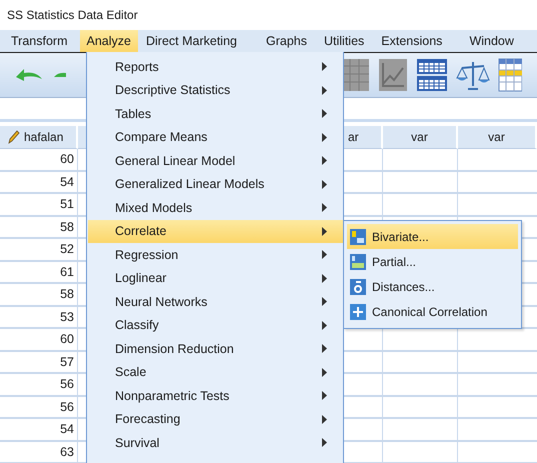 Image resolution: width=537 pixels, height=463 pixels. What do you see at coordinates (137, 325) in the screenshot?
I see `menu-item: Classify` at bounding box center [137, 325].